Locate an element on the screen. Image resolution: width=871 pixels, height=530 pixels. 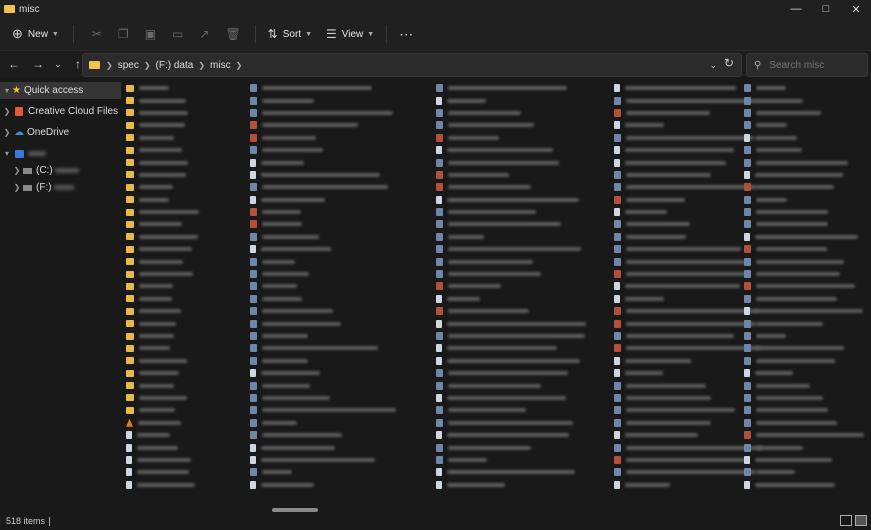
chevron-down-icon: ▾ is located at coordinates (7, 90).